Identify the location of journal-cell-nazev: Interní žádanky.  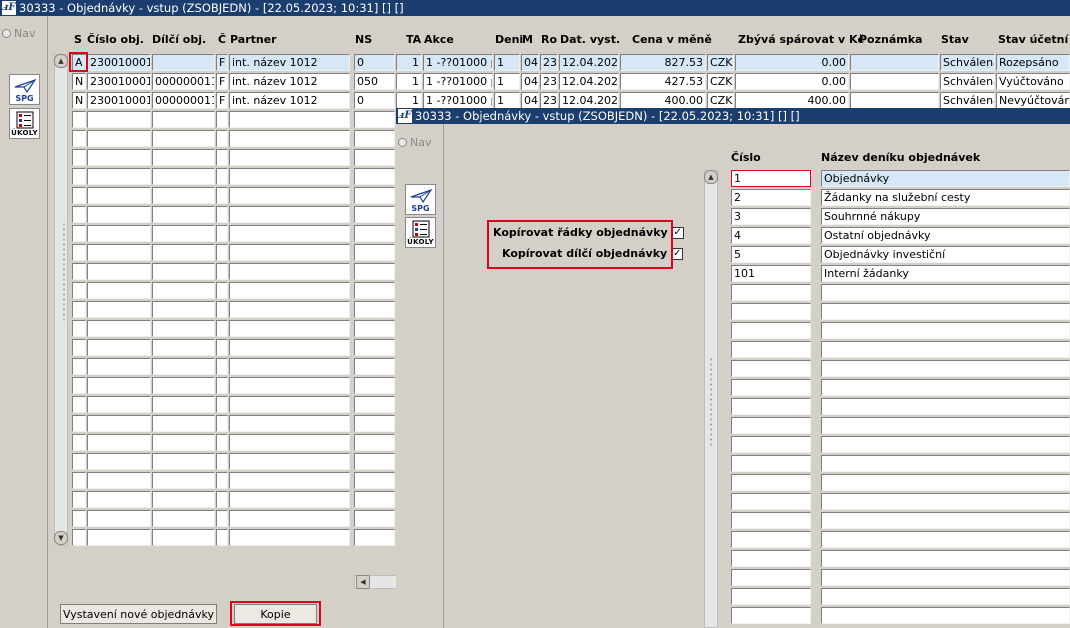
(945, 273).